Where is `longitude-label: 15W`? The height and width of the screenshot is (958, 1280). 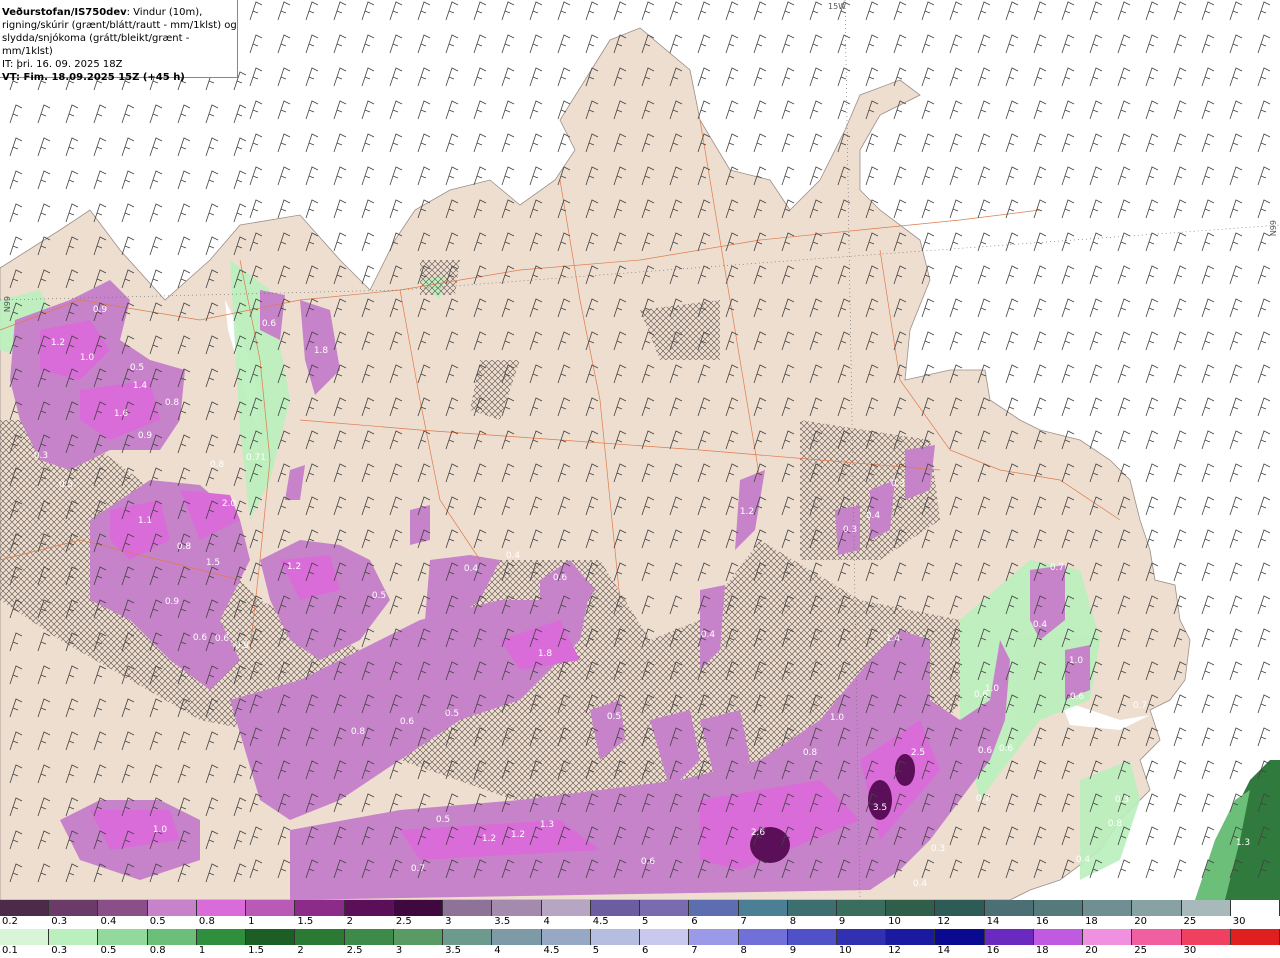
longitude-label: 15W is located at coordinates (837, 6).